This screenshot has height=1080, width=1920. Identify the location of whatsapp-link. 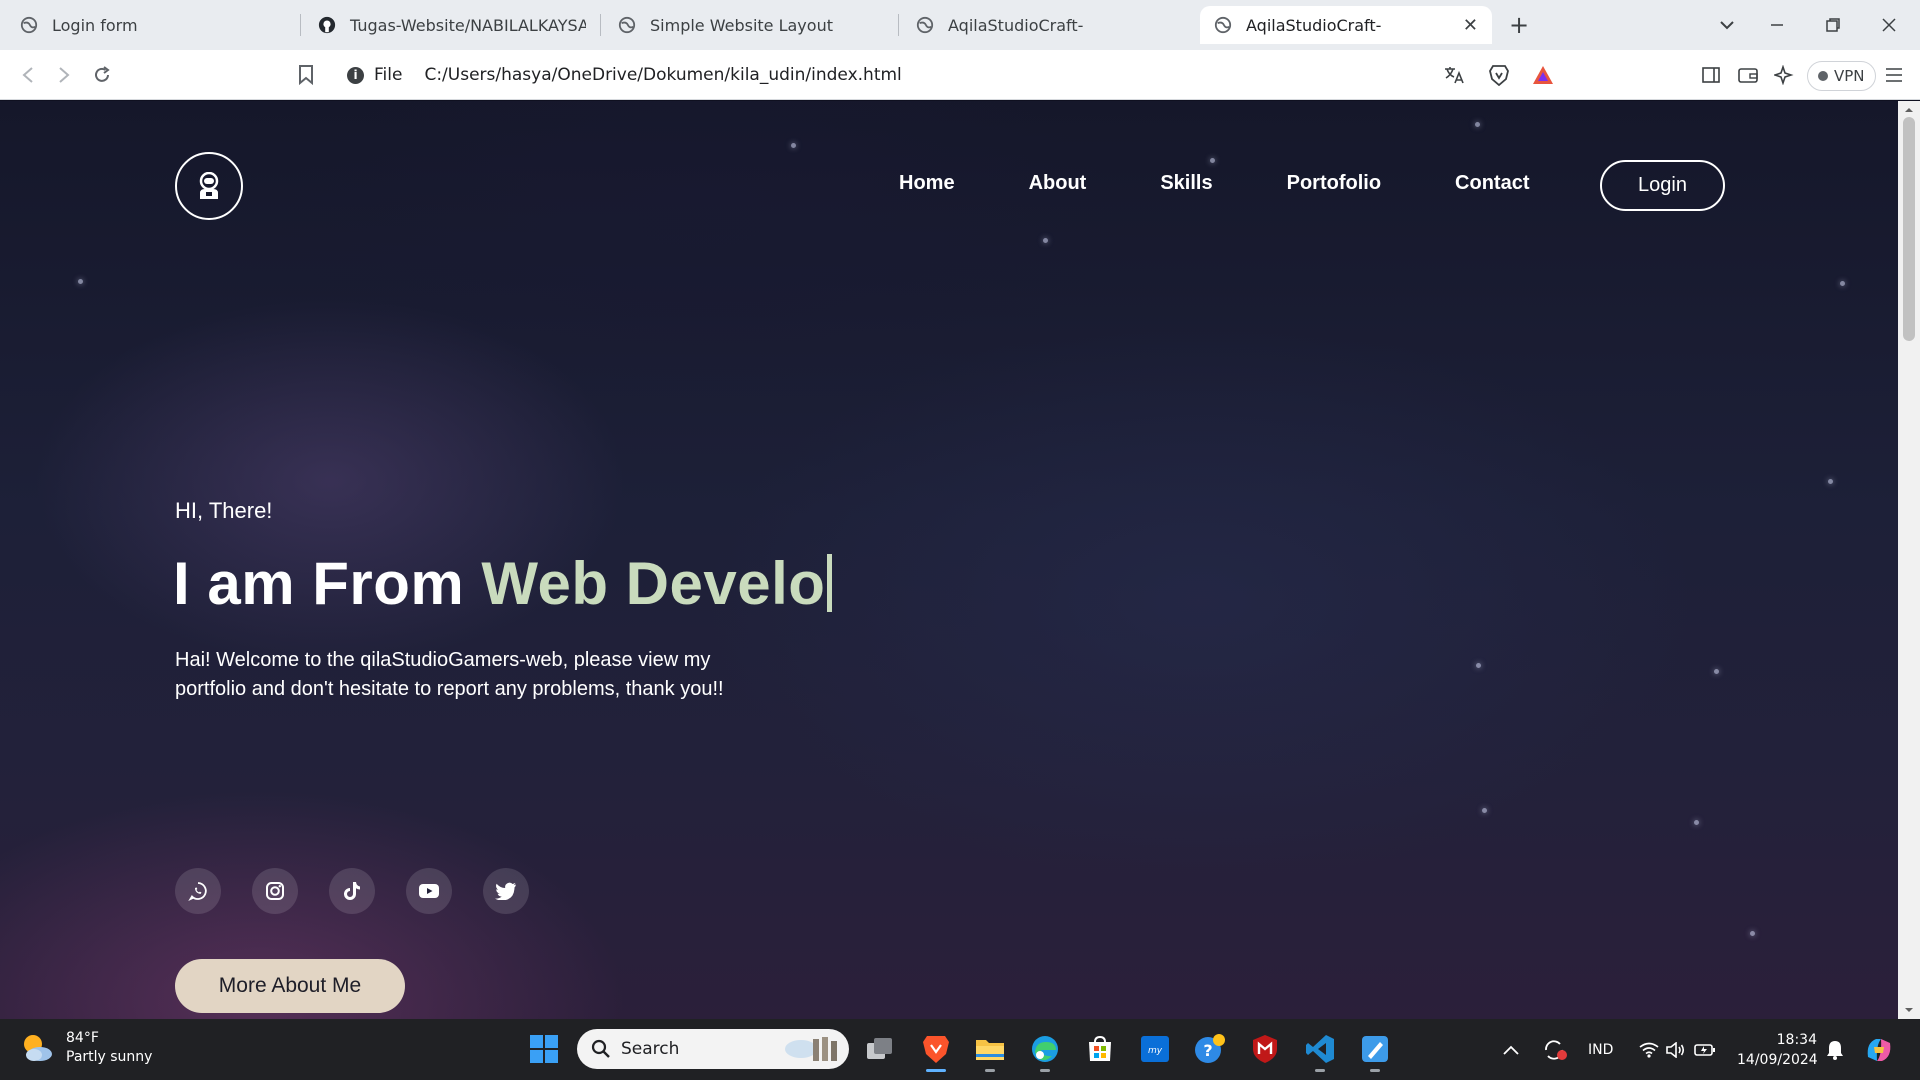
(198, 891).